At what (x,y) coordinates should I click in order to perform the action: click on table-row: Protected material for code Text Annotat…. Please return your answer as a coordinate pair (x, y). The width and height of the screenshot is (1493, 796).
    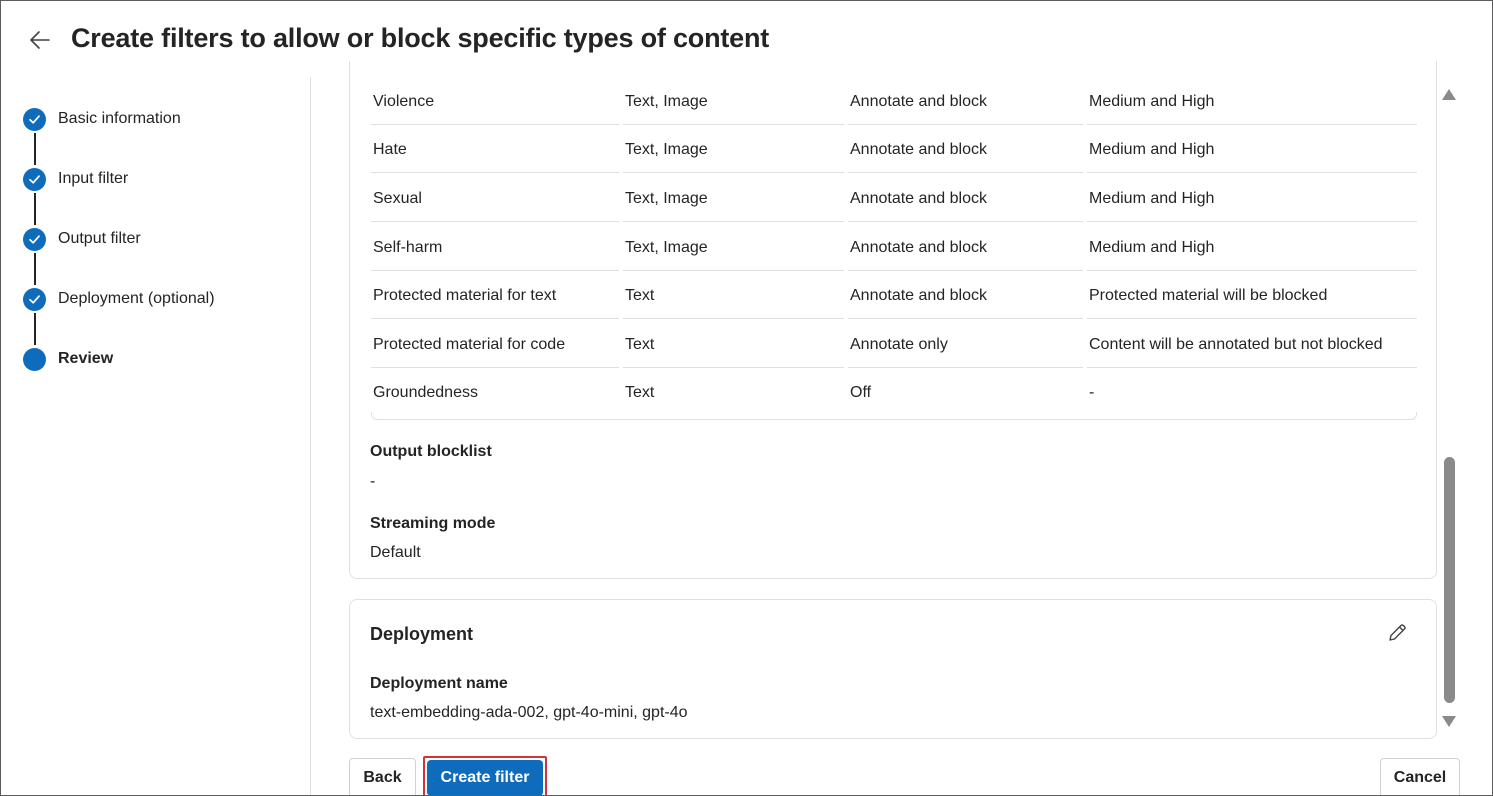
    Looking at the image, I should click on (894, 346).